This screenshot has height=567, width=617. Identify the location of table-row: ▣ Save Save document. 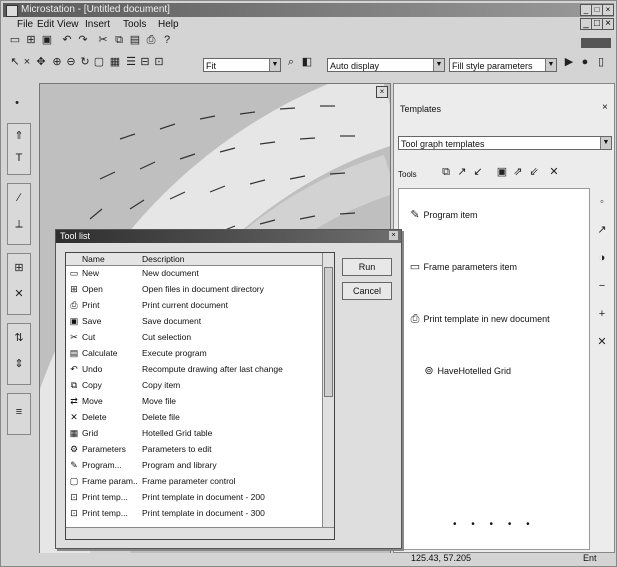
(194, 321).